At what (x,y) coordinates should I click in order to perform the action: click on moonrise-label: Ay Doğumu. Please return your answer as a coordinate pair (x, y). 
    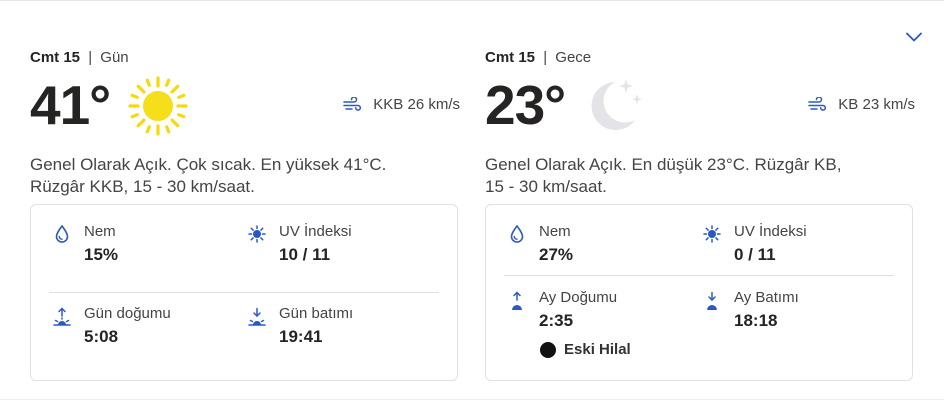
    Looking at the image, I should click on (578, 297).